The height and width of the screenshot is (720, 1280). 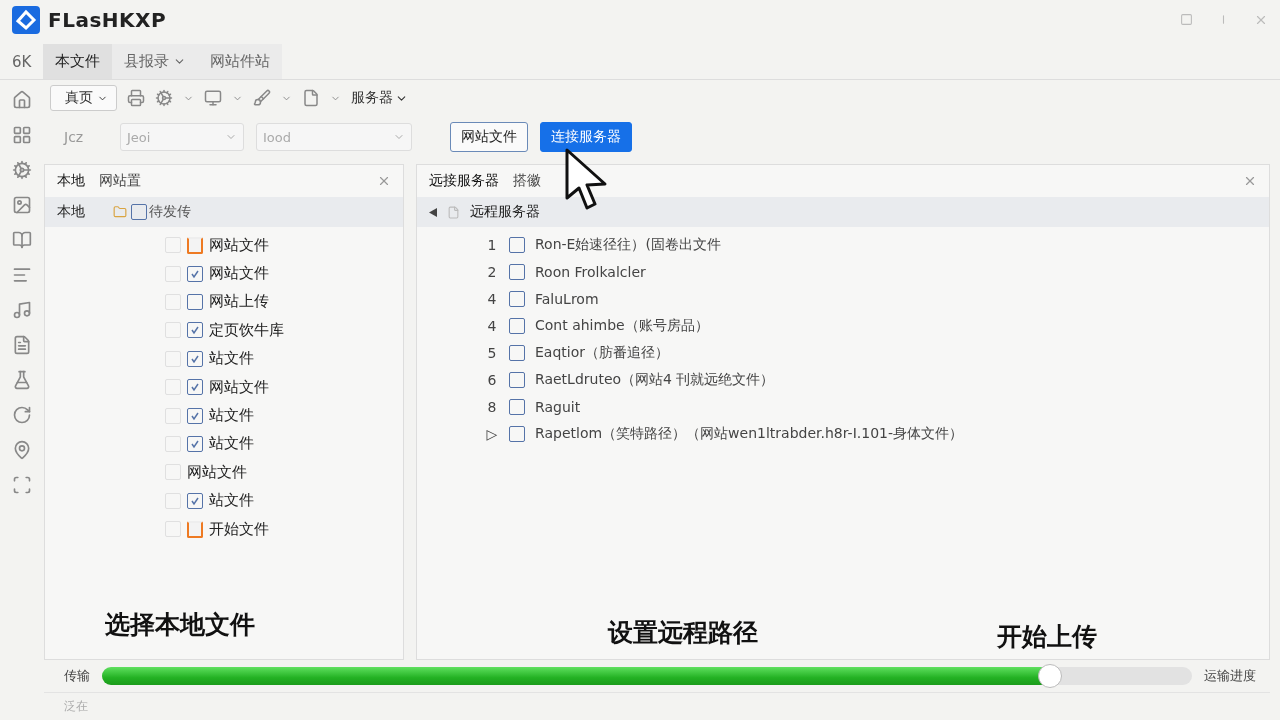 I want to click on book-icon, so click(x=22, y=240).